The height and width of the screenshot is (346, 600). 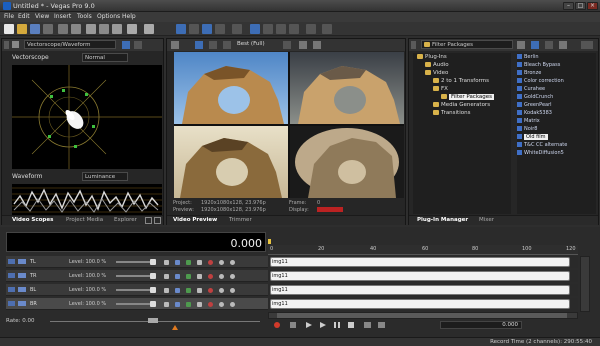 What do you see at coordinates (556, 81) in the screenshot?
I see `fx-item-color-correction: Color correction` at bounding box center [556, 81].